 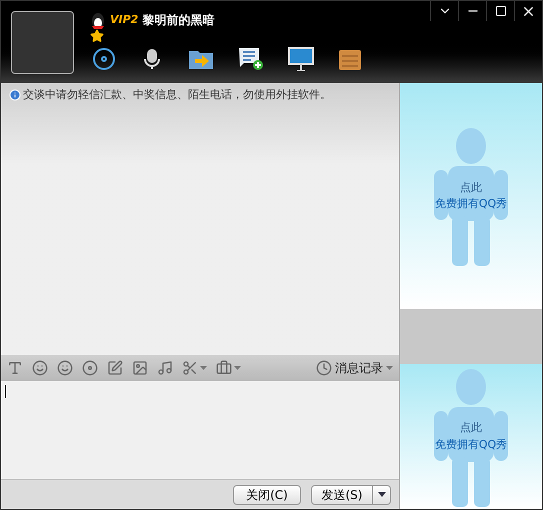 I want to click on notice-text: 交谈中请勿轻信汇款、中奖信息、陌生电话，勿使用外挂软件。, so click(x=177, y=95).